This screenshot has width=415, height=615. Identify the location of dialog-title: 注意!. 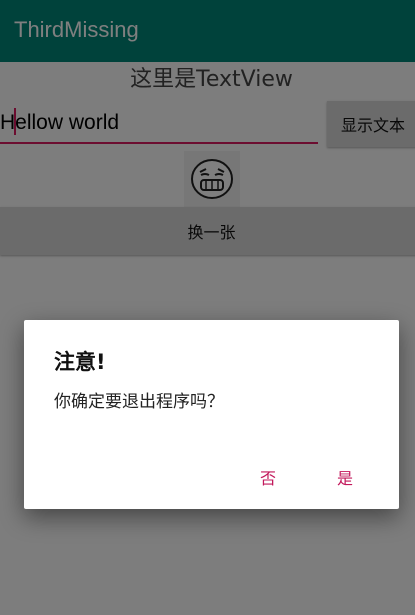
(80, 362).